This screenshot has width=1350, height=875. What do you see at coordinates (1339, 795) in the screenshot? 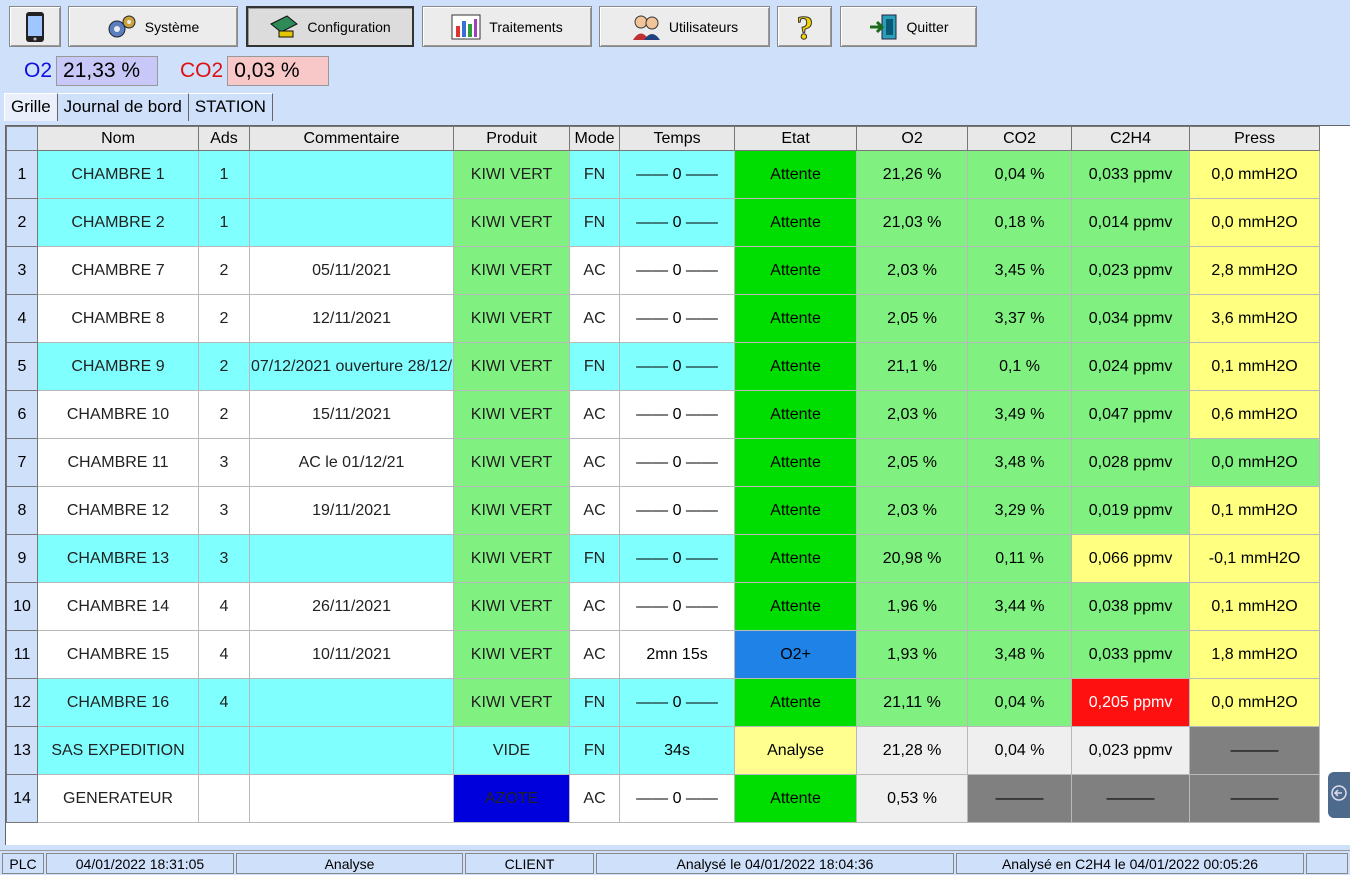
I see `side-panel-handle` at bounding box center [1339, 795].